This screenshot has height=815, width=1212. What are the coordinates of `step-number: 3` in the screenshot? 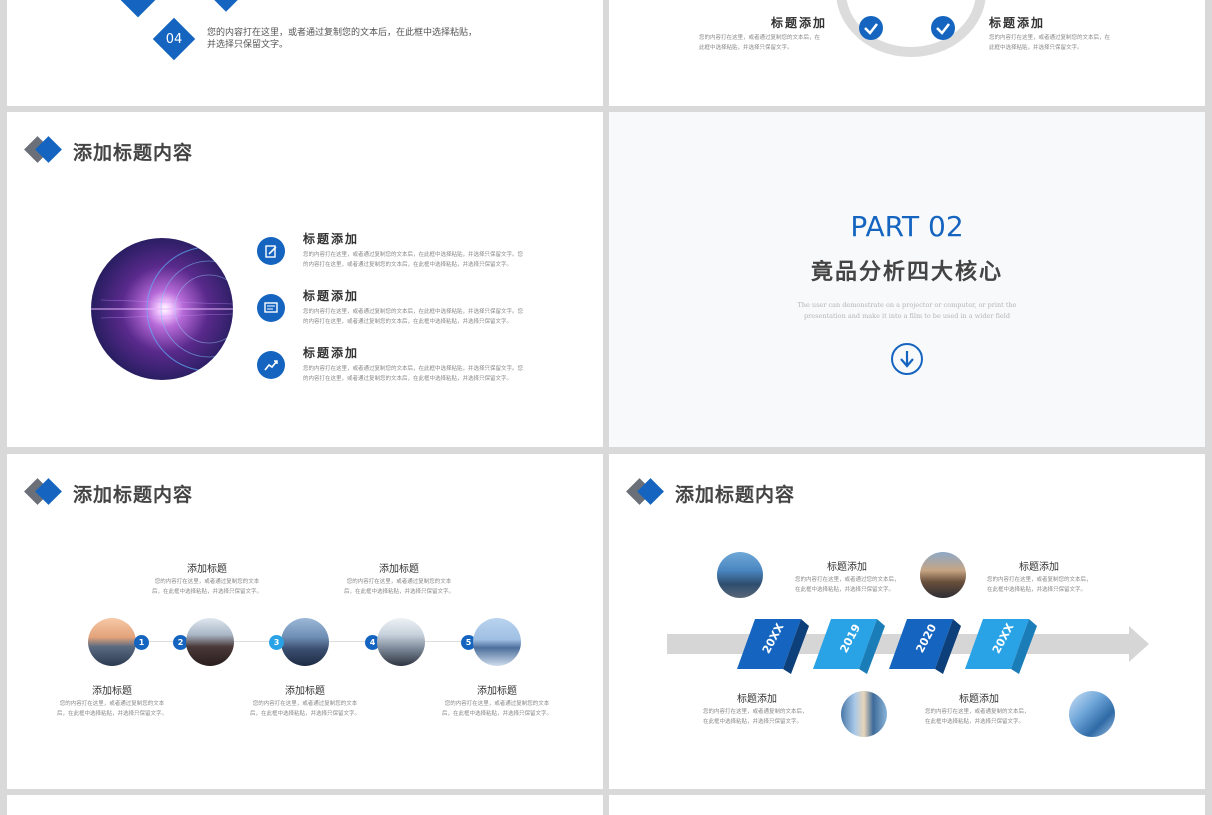 It's located at (276, 642).